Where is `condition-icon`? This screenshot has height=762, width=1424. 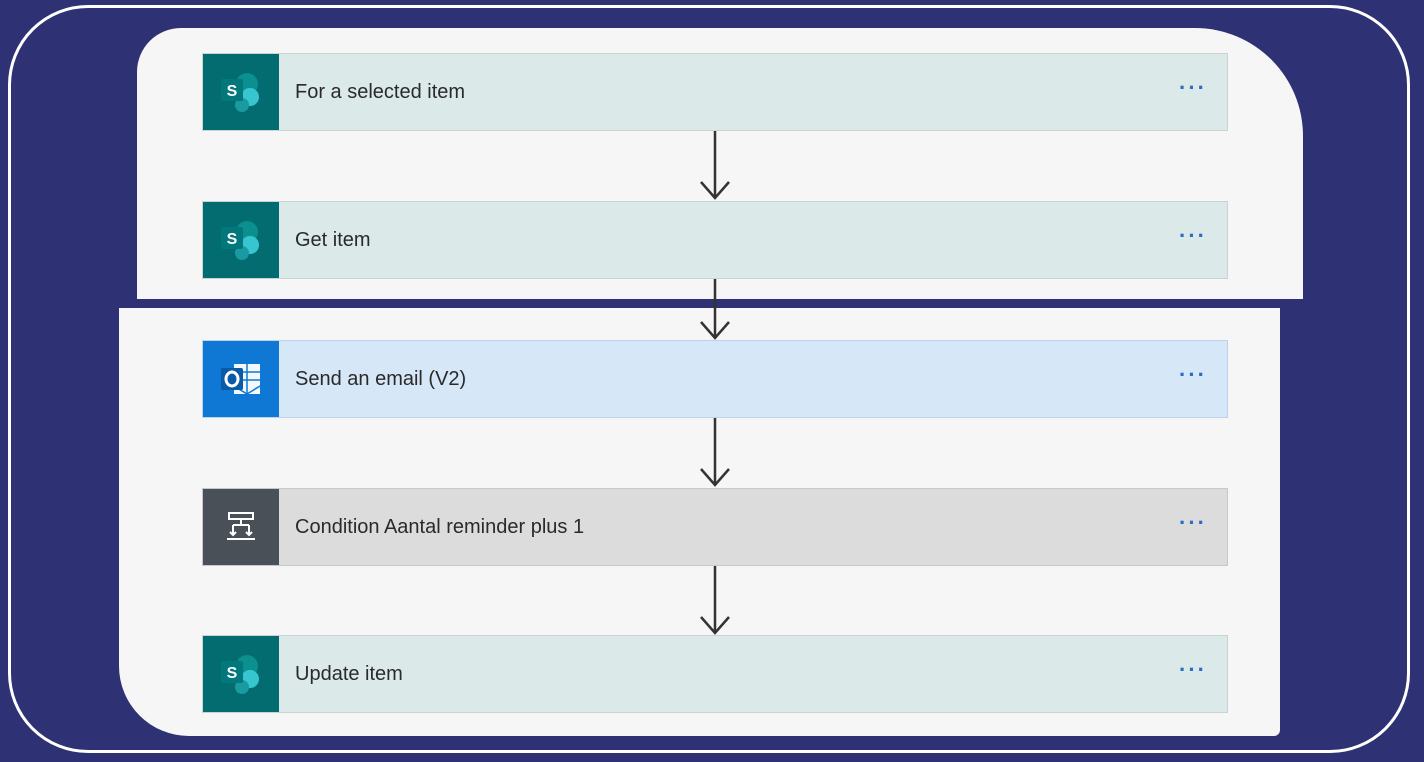 condition-icon is located at coordinates (241, 527).